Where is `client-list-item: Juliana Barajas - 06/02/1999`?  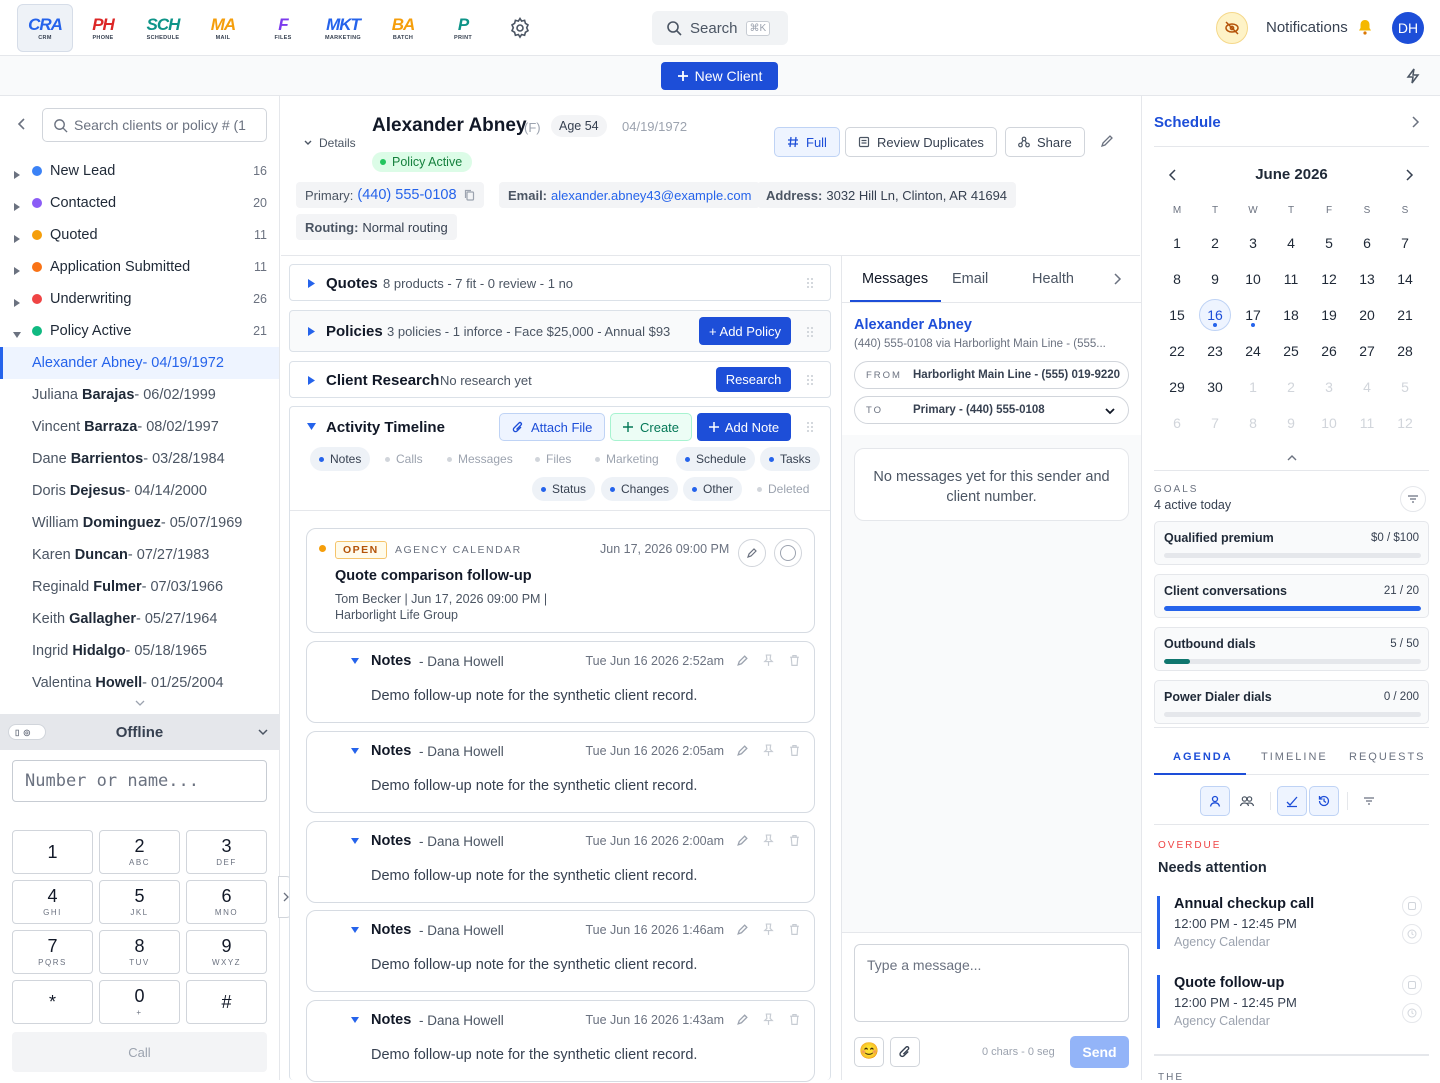
client-list-item: Juliana Barajas - 06/02/1999 is located at coordinates (139, 395).